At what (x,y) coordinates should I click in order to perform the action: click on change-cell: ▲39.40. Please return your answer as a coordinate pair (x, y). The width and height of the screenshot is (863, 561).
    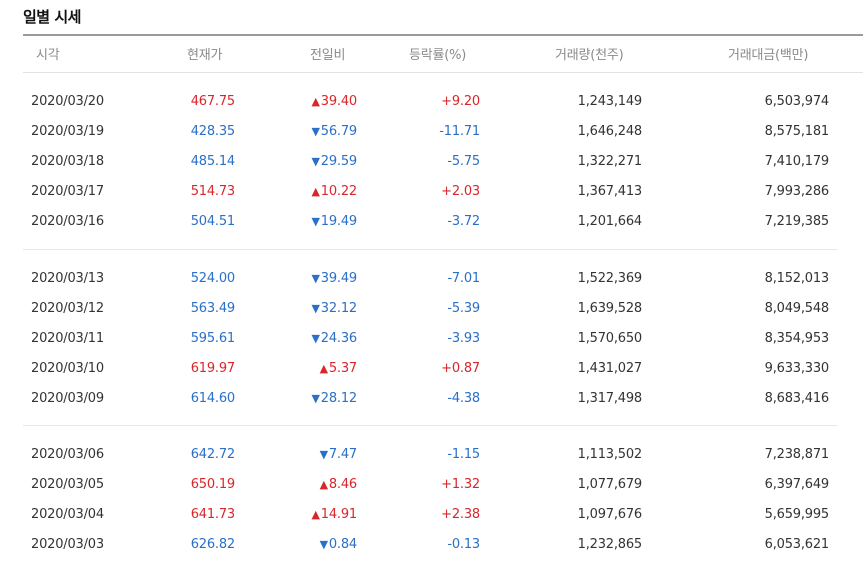
    Looking at the image, I should click on (334, 102).